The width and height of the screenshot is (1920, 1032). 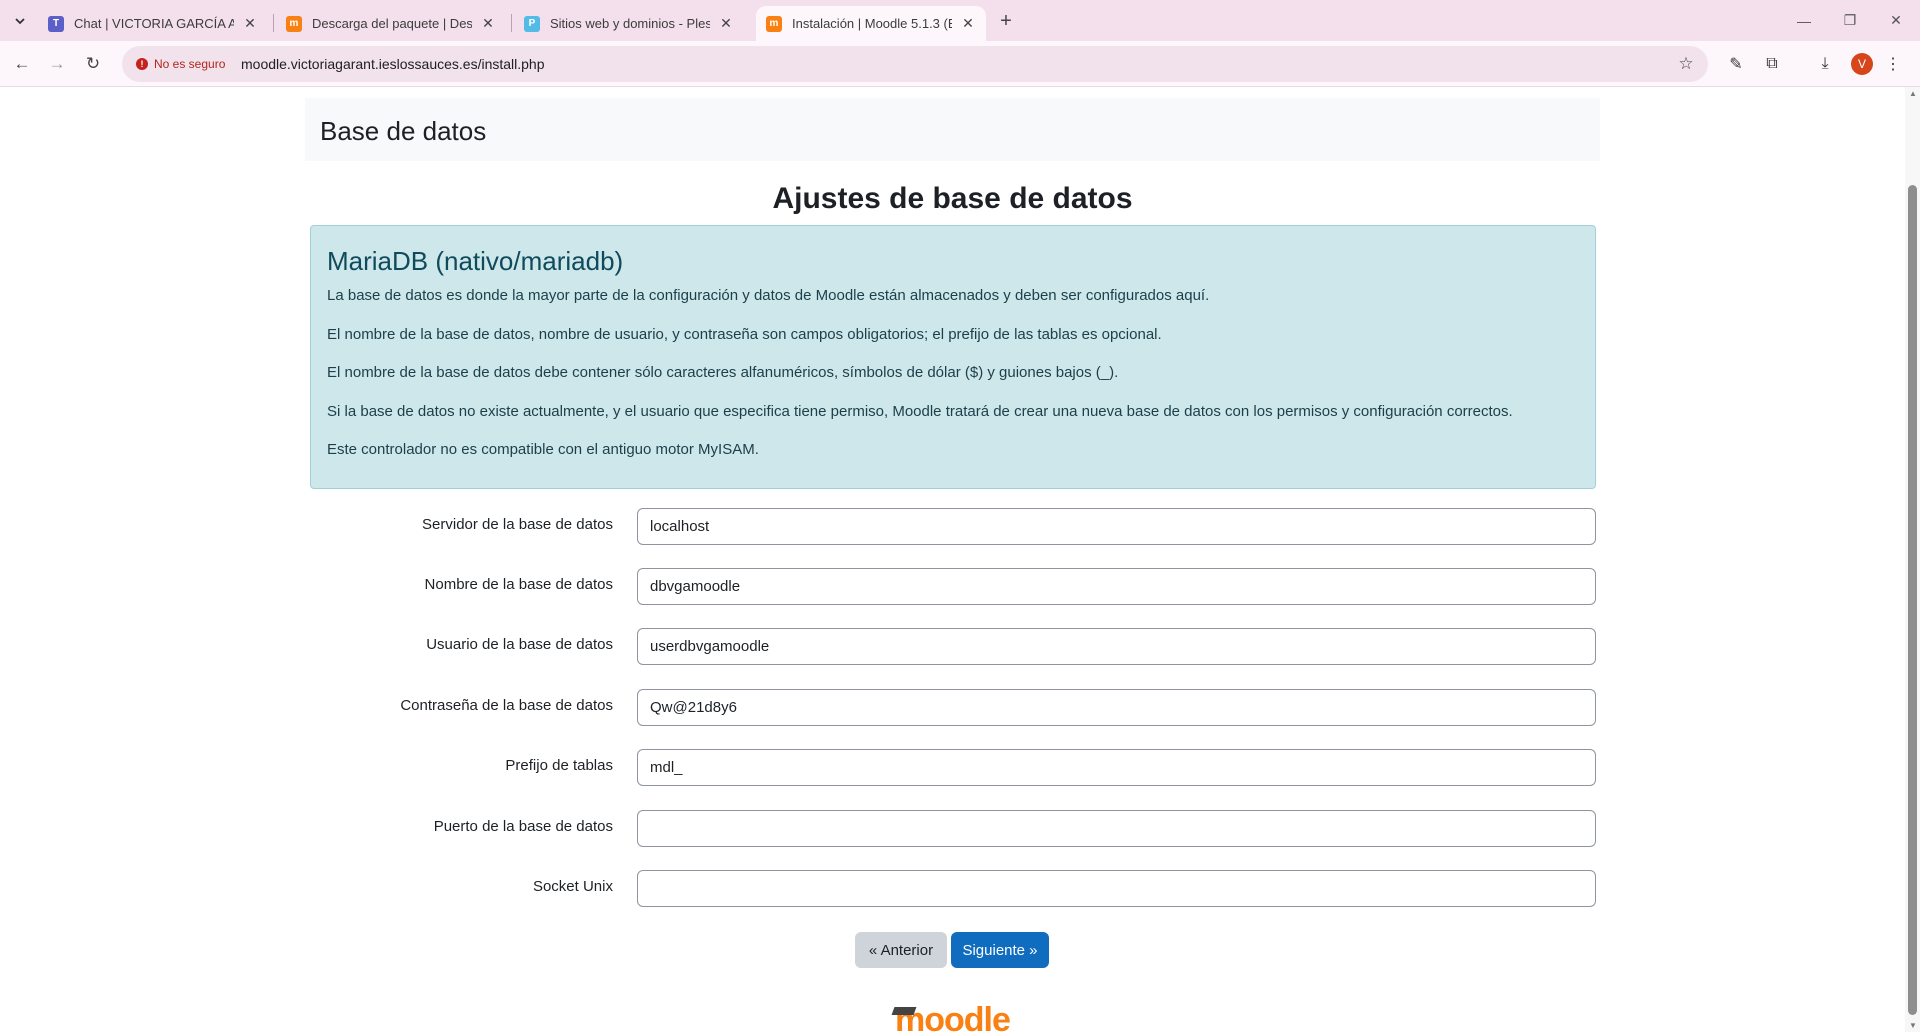 What do you see at coordinates (1825, 64) in the screenshot?
I see `download-icon: ⤓` at bounding box center [1825, 64].